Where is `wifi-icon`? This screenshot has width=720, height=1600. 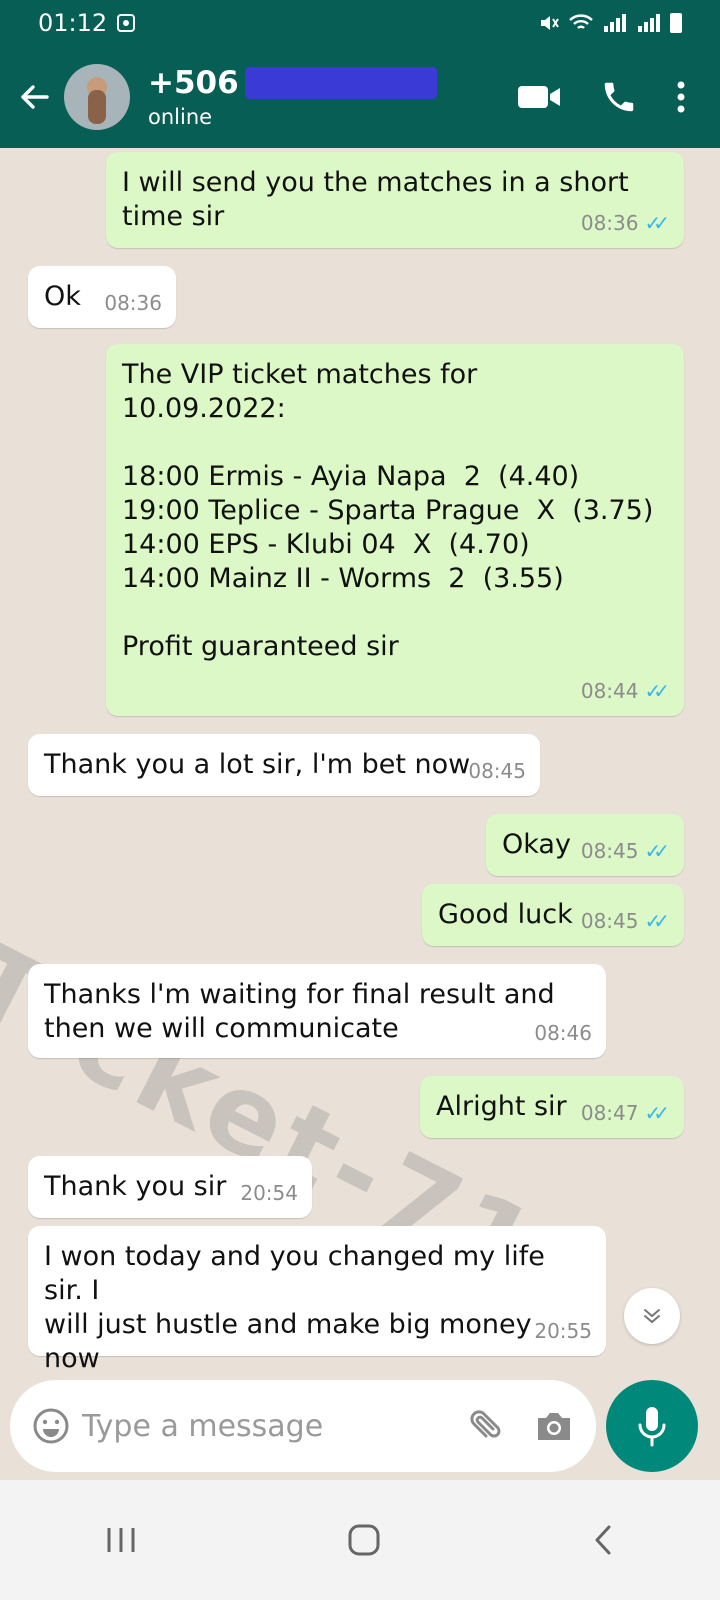 wifi-icon is located at coordinates (581, 21).